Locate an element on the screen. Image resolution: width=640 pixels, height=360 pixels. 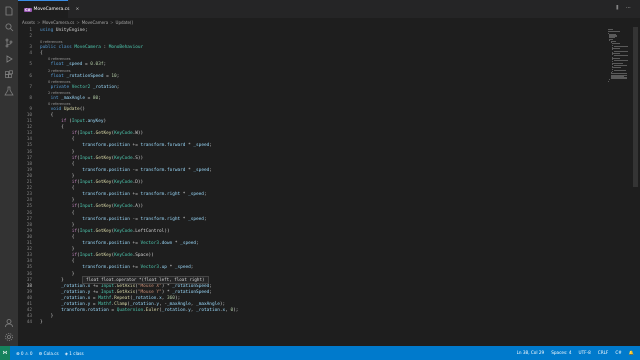
run-debug-icon is located at coordinates (9, 59).